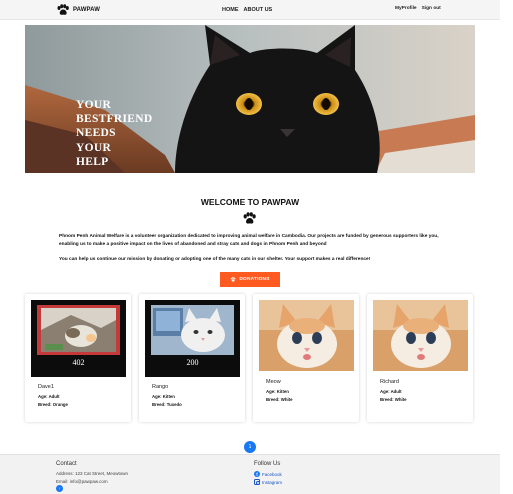  I want to click on brand-logo: PAWPAW, so click(78, 10).